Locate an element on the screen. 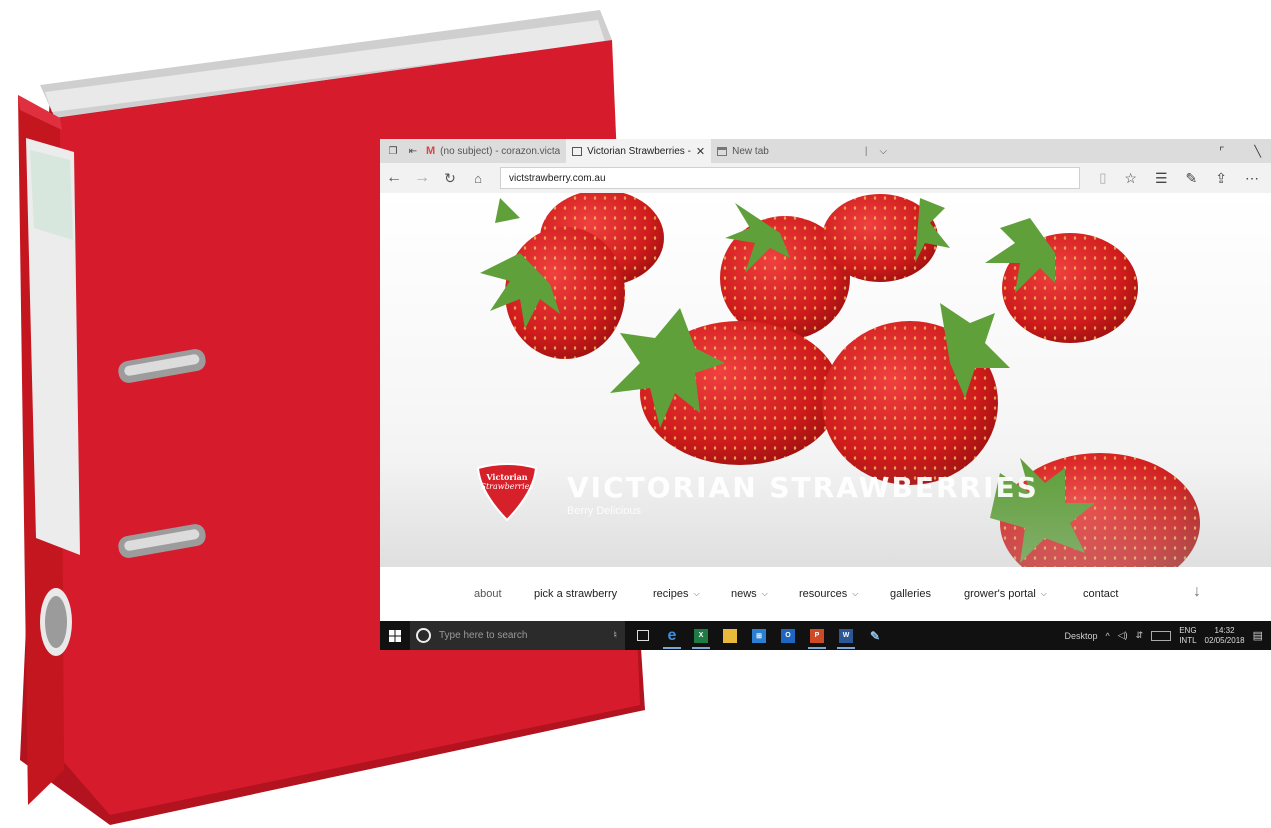  nav-label: grower's portal is located at coordinates (1000, 594).